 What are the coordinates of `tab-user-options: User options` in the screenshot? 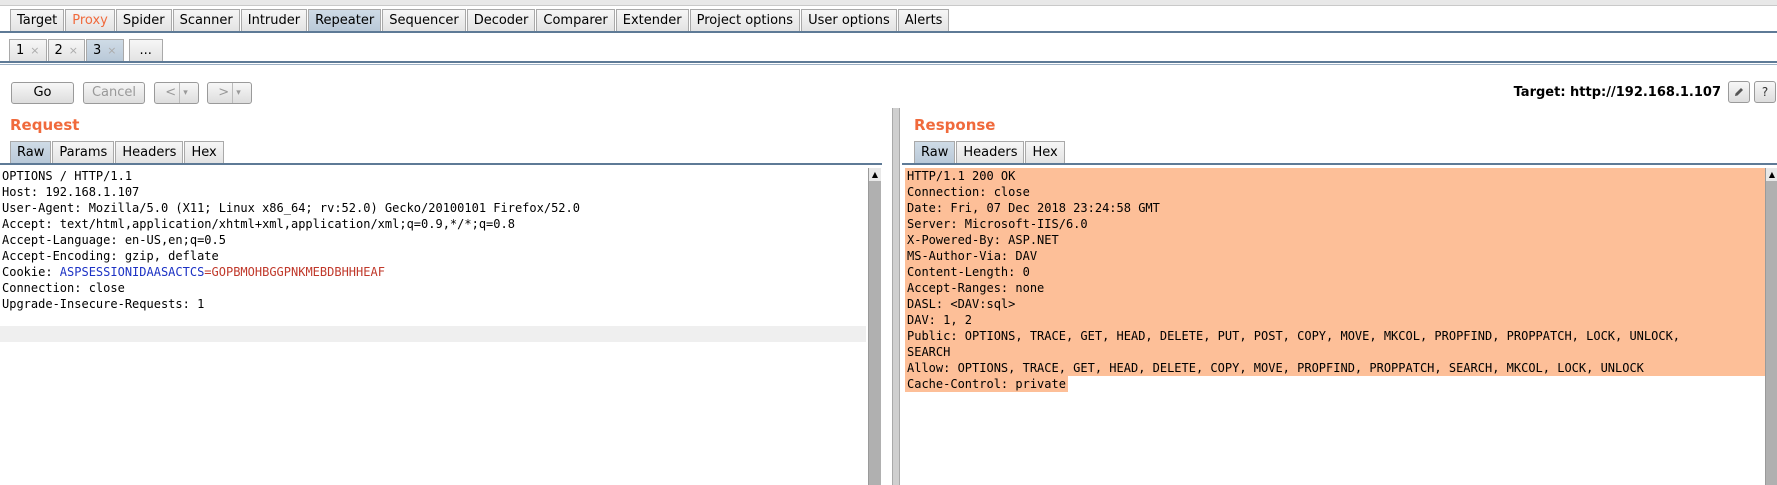 It's located at (849, 20).